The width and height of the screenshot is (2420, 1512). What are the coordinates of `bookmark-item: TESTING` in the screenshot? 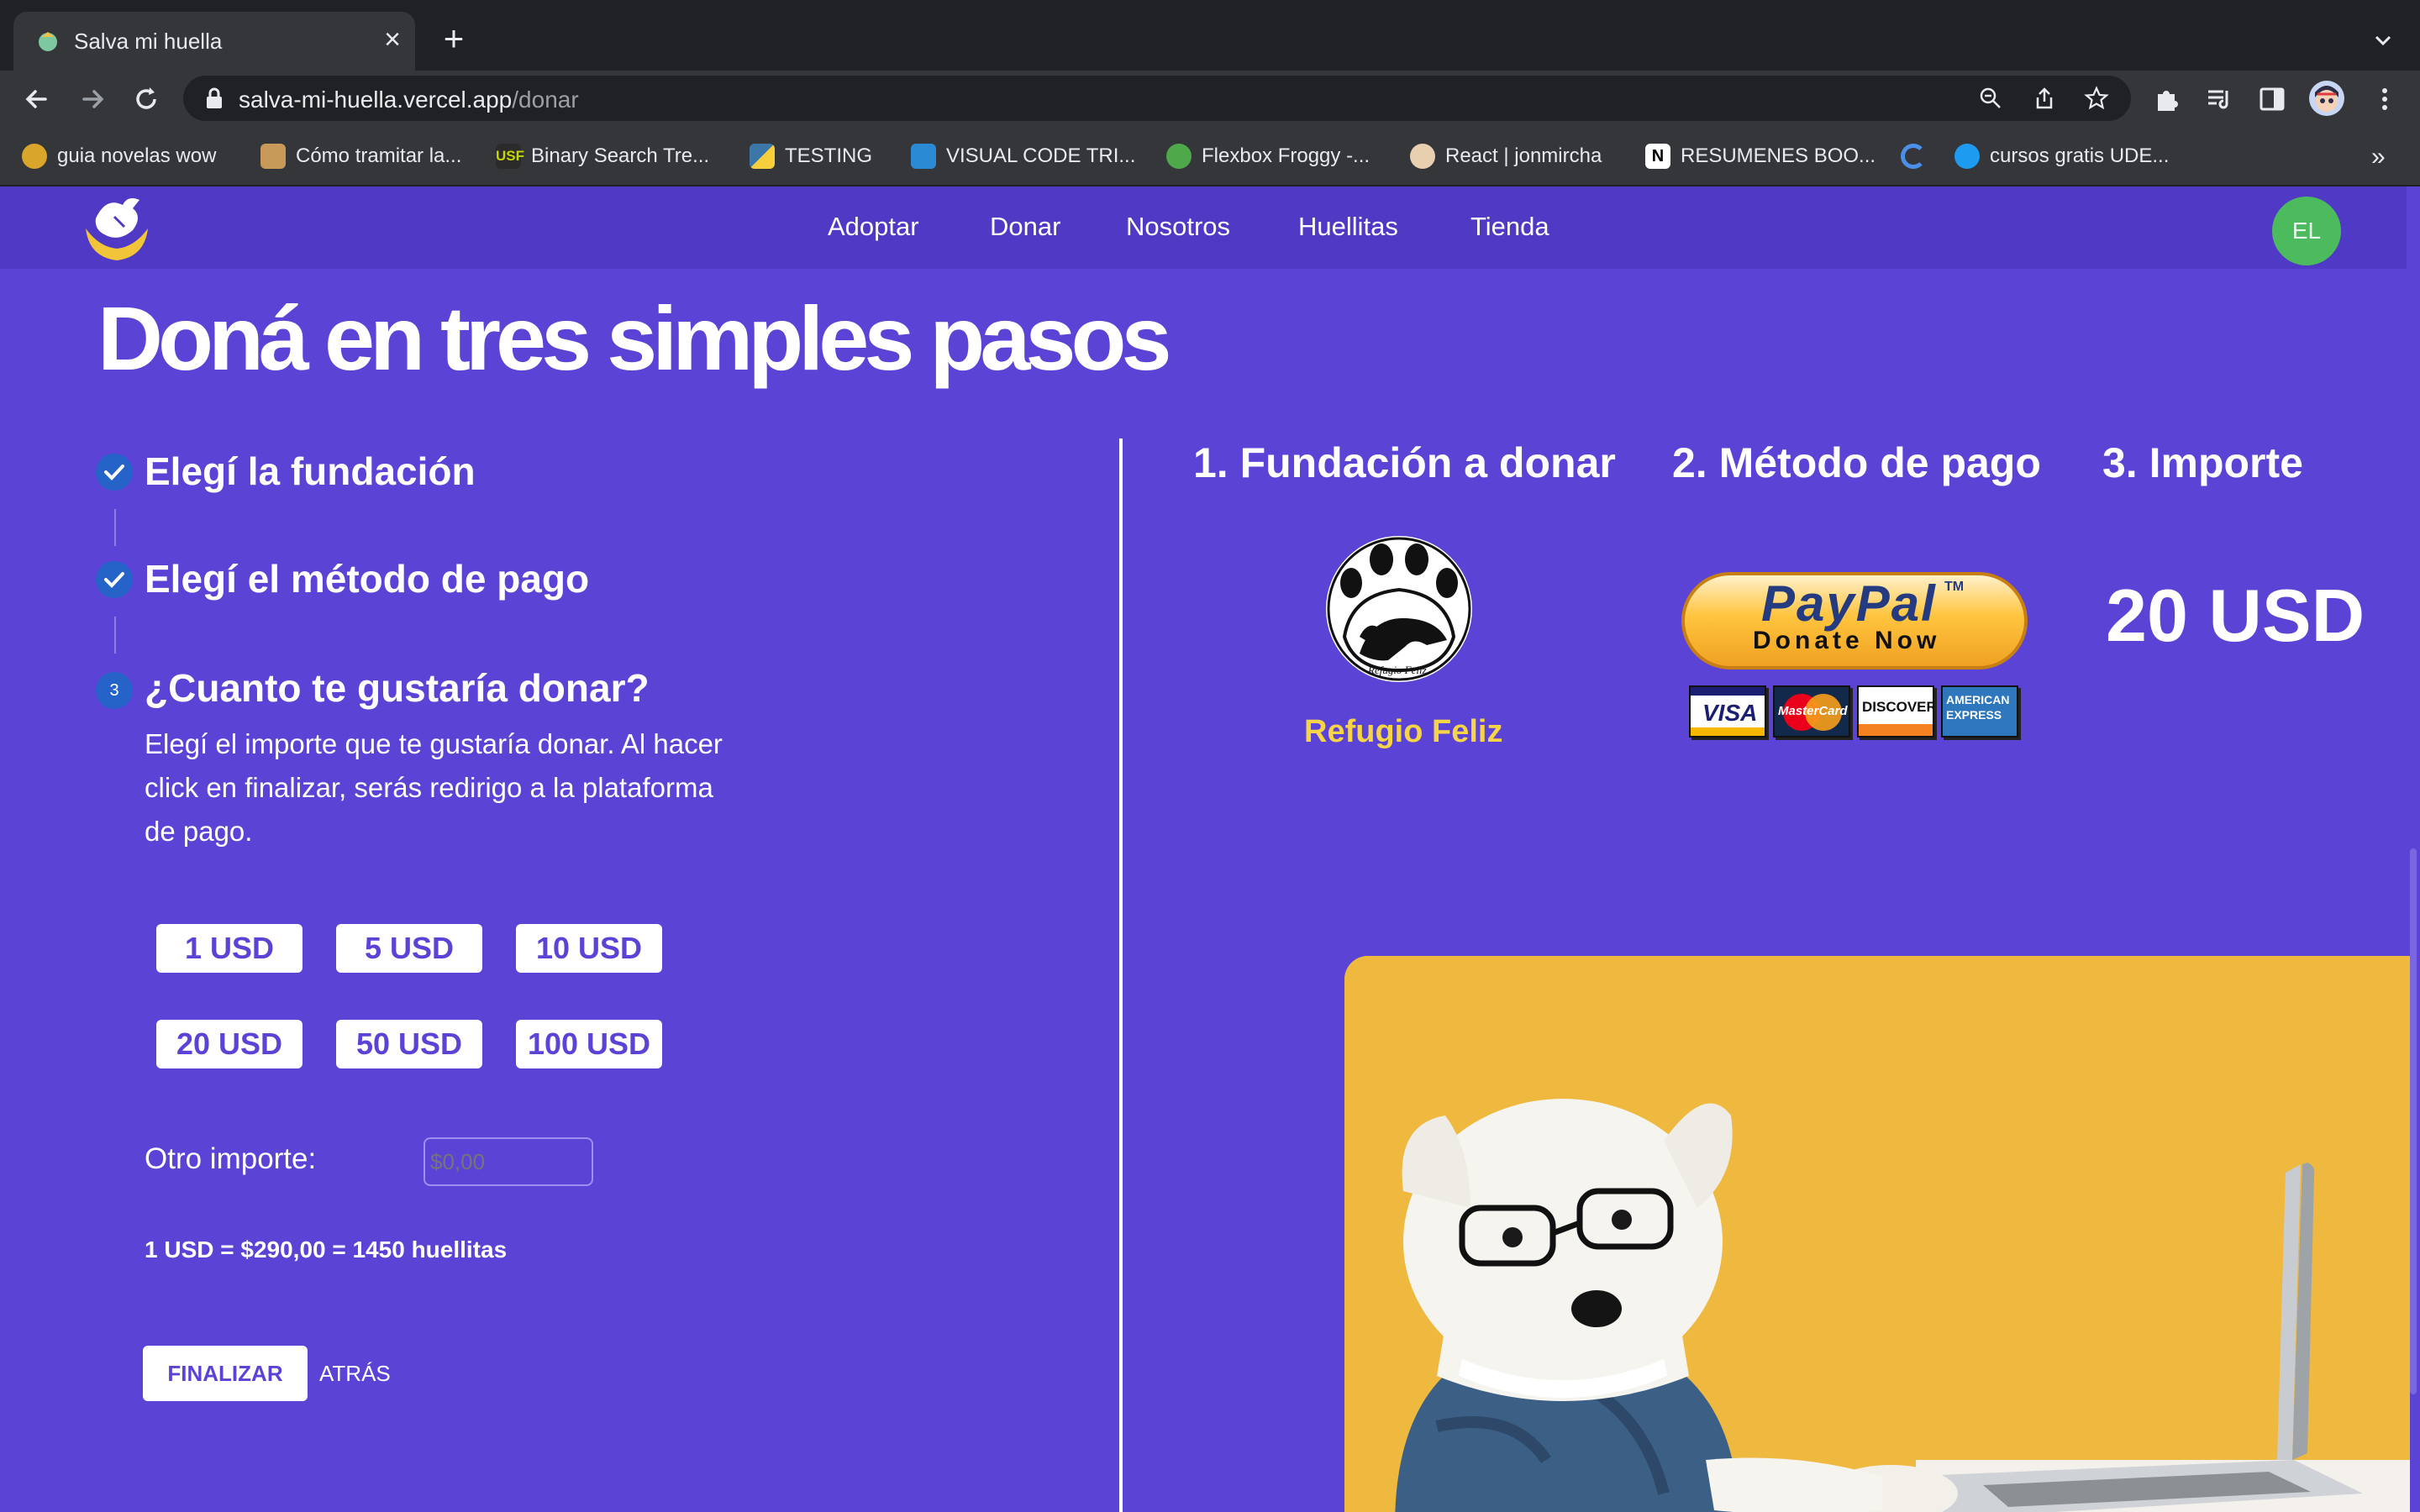 It's located at (811, 156).